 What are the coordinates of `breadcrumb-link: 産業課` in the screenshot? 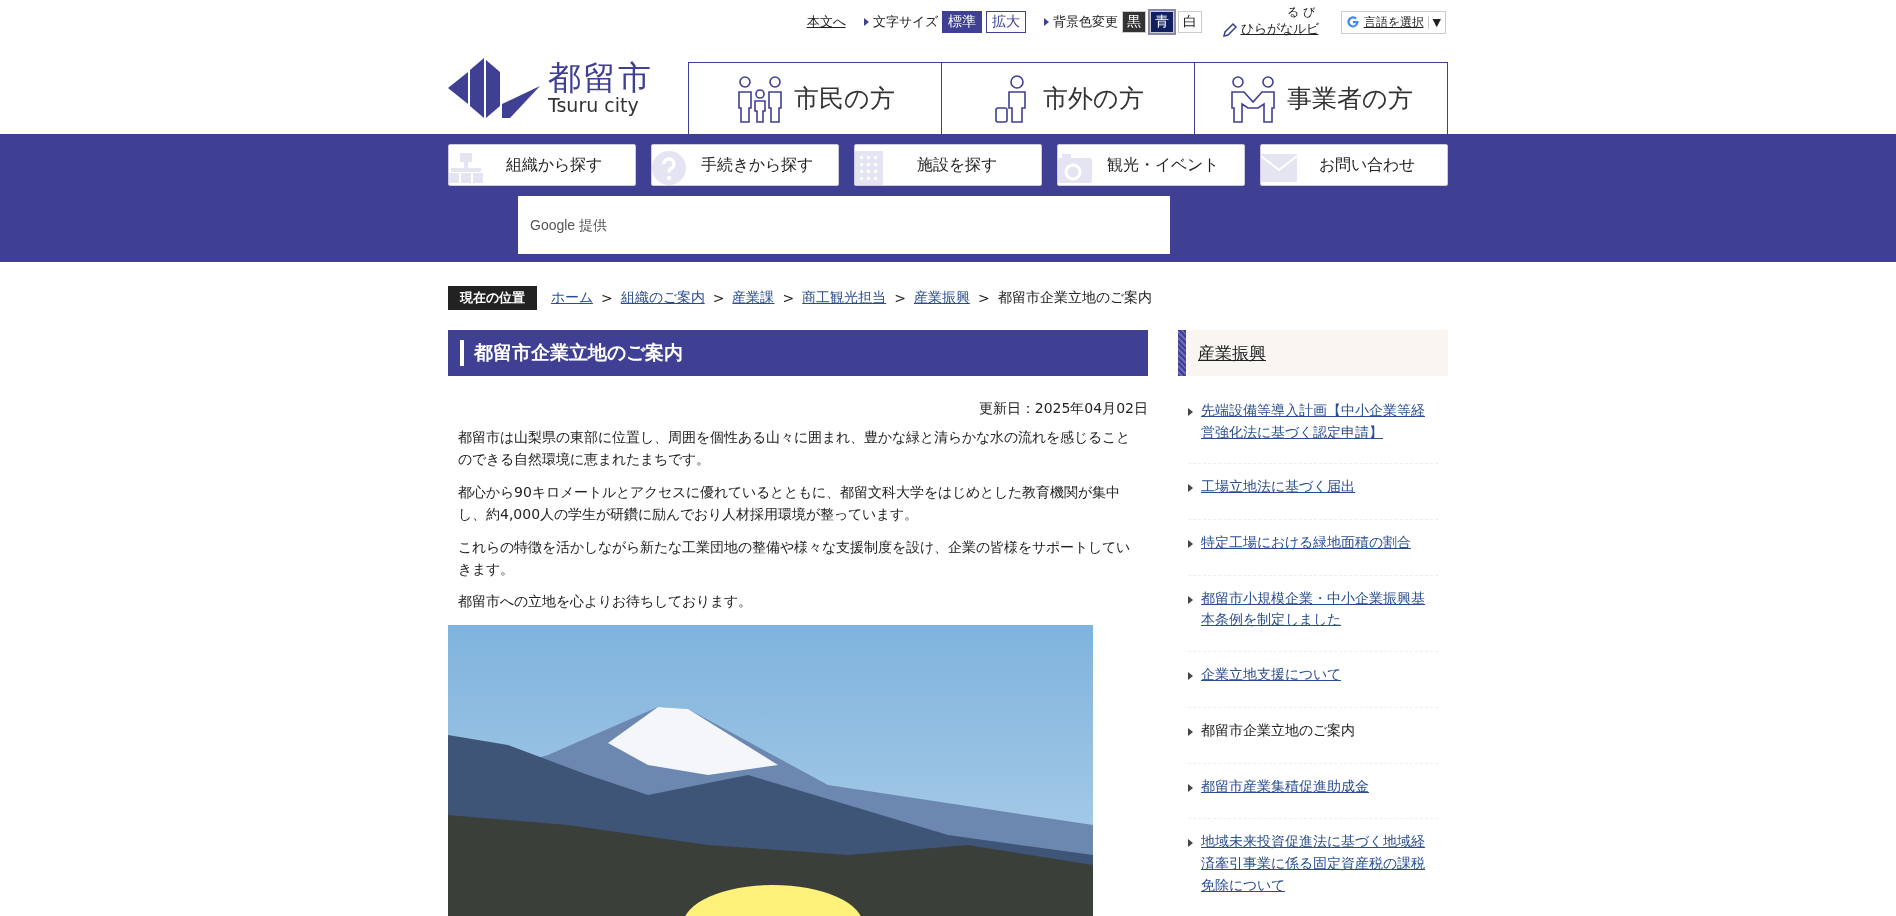 It's located at (753, 298).